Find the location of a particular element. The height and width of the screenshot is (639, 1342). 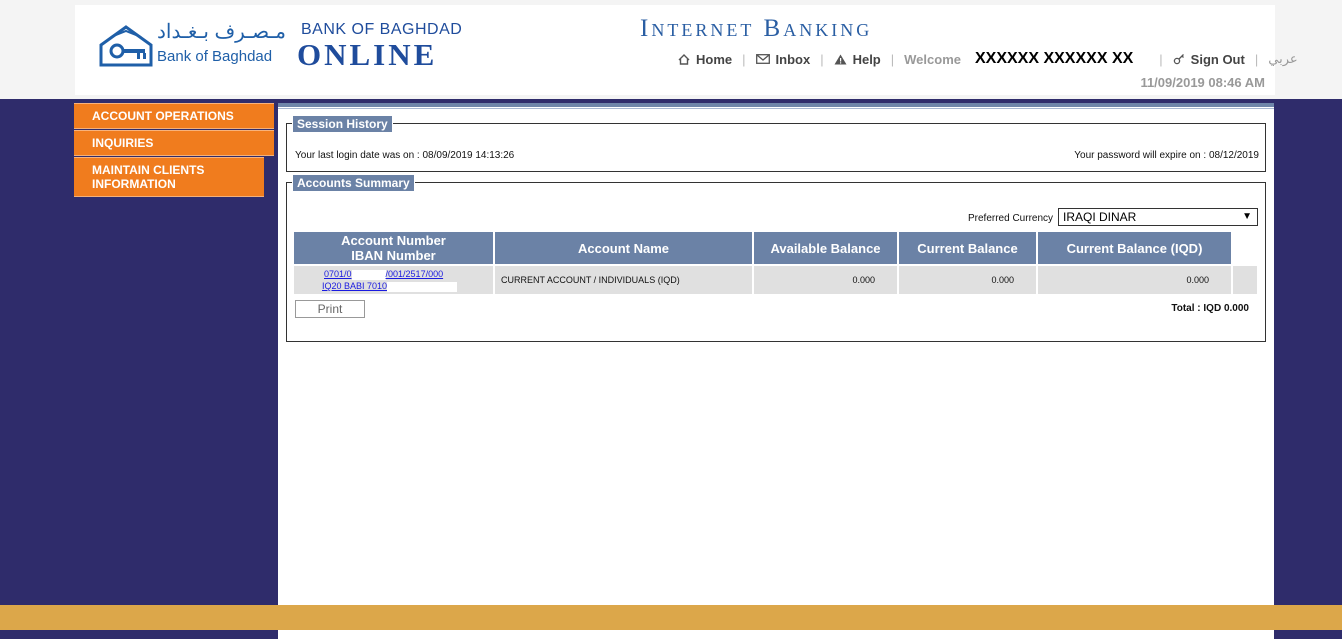

home-icon is located at coordinates (684, 59).